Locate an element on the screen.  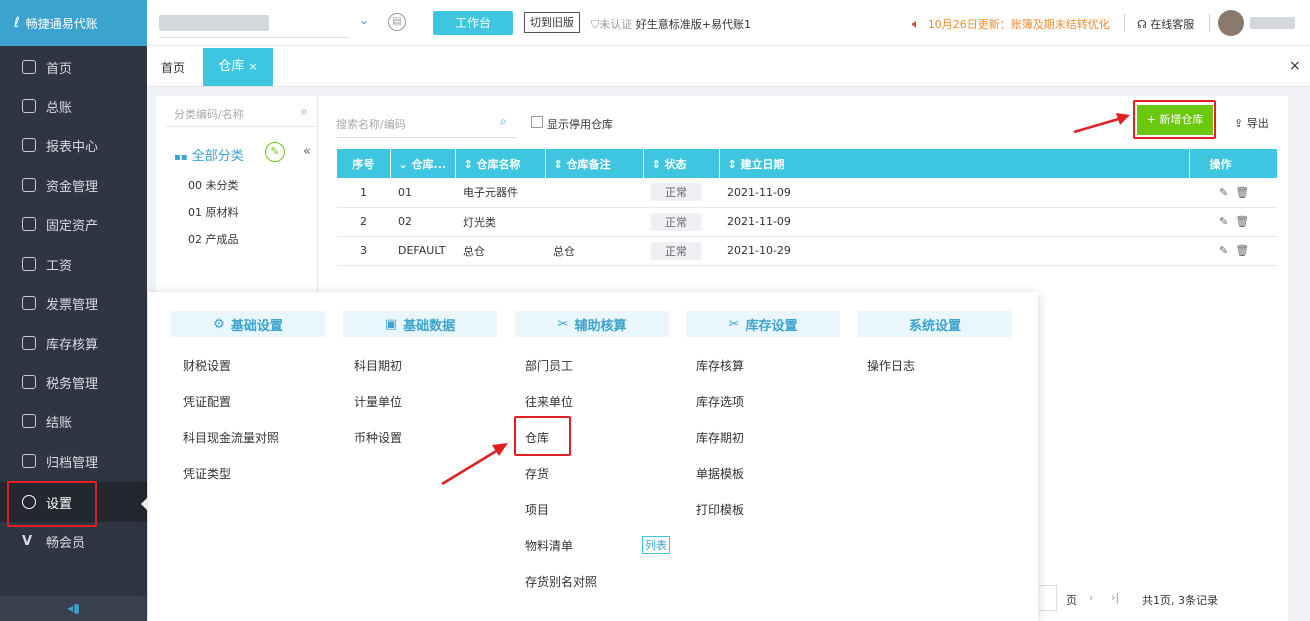
menu-item-opening-balance: 科目期初 is located at coordinates (378, 365).